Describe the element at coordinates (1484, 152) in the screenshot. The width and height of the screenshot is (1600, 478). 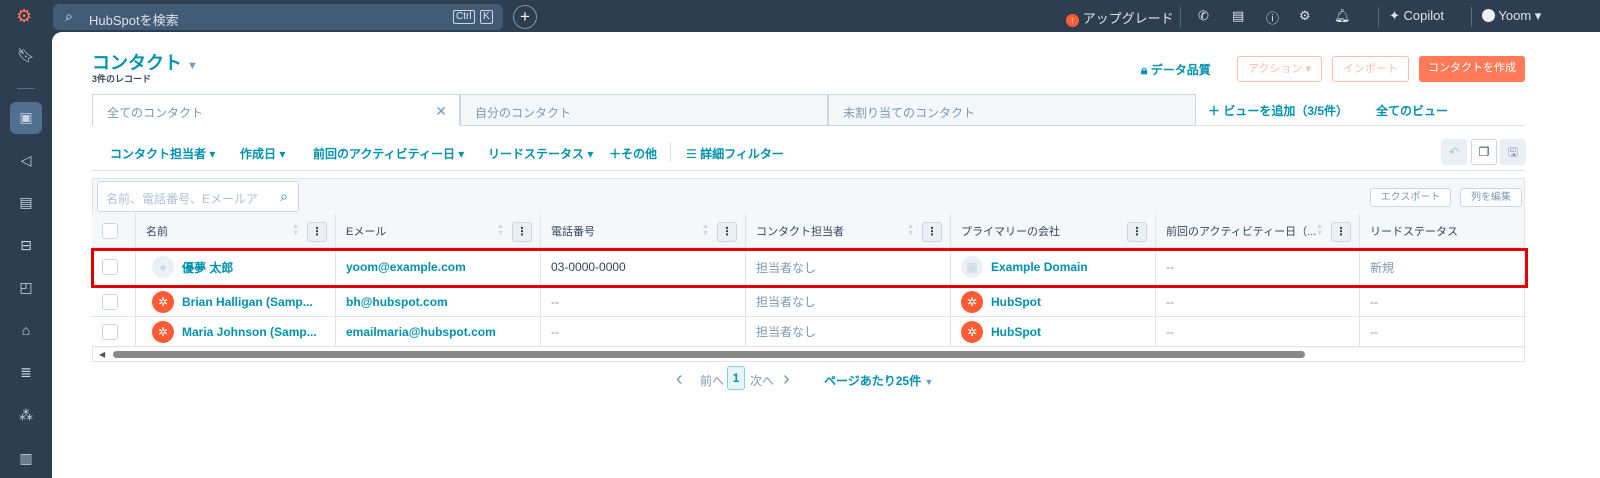
I see `copy-view-icon: ❐` at that location.